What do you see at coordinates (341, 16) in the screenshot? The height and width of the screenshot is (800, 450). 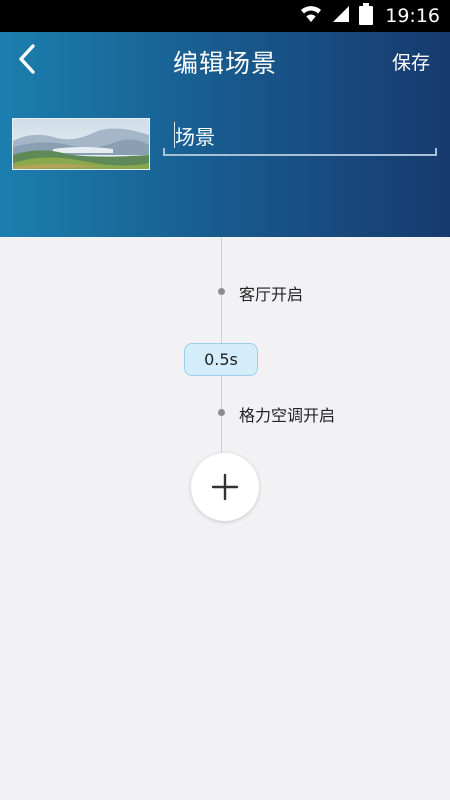 I see `signal-icon` at bounding box center [341, 16].